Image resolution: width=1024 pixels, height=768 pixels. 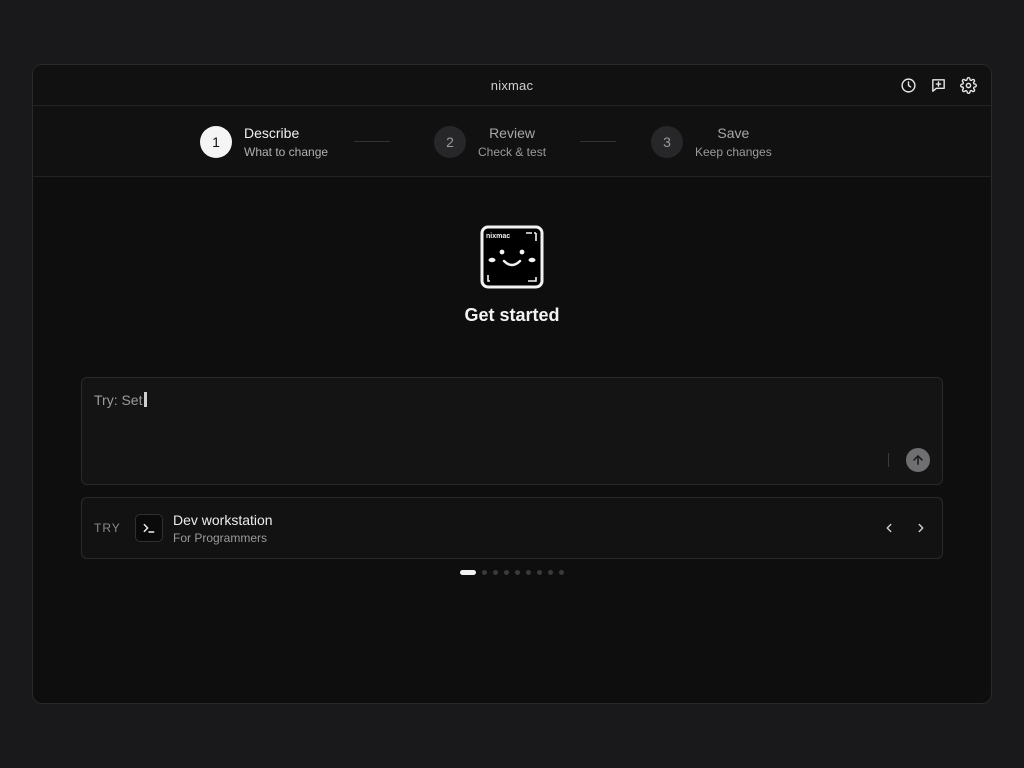 I want to click on terminal-icon, so click(x=149, y=528).